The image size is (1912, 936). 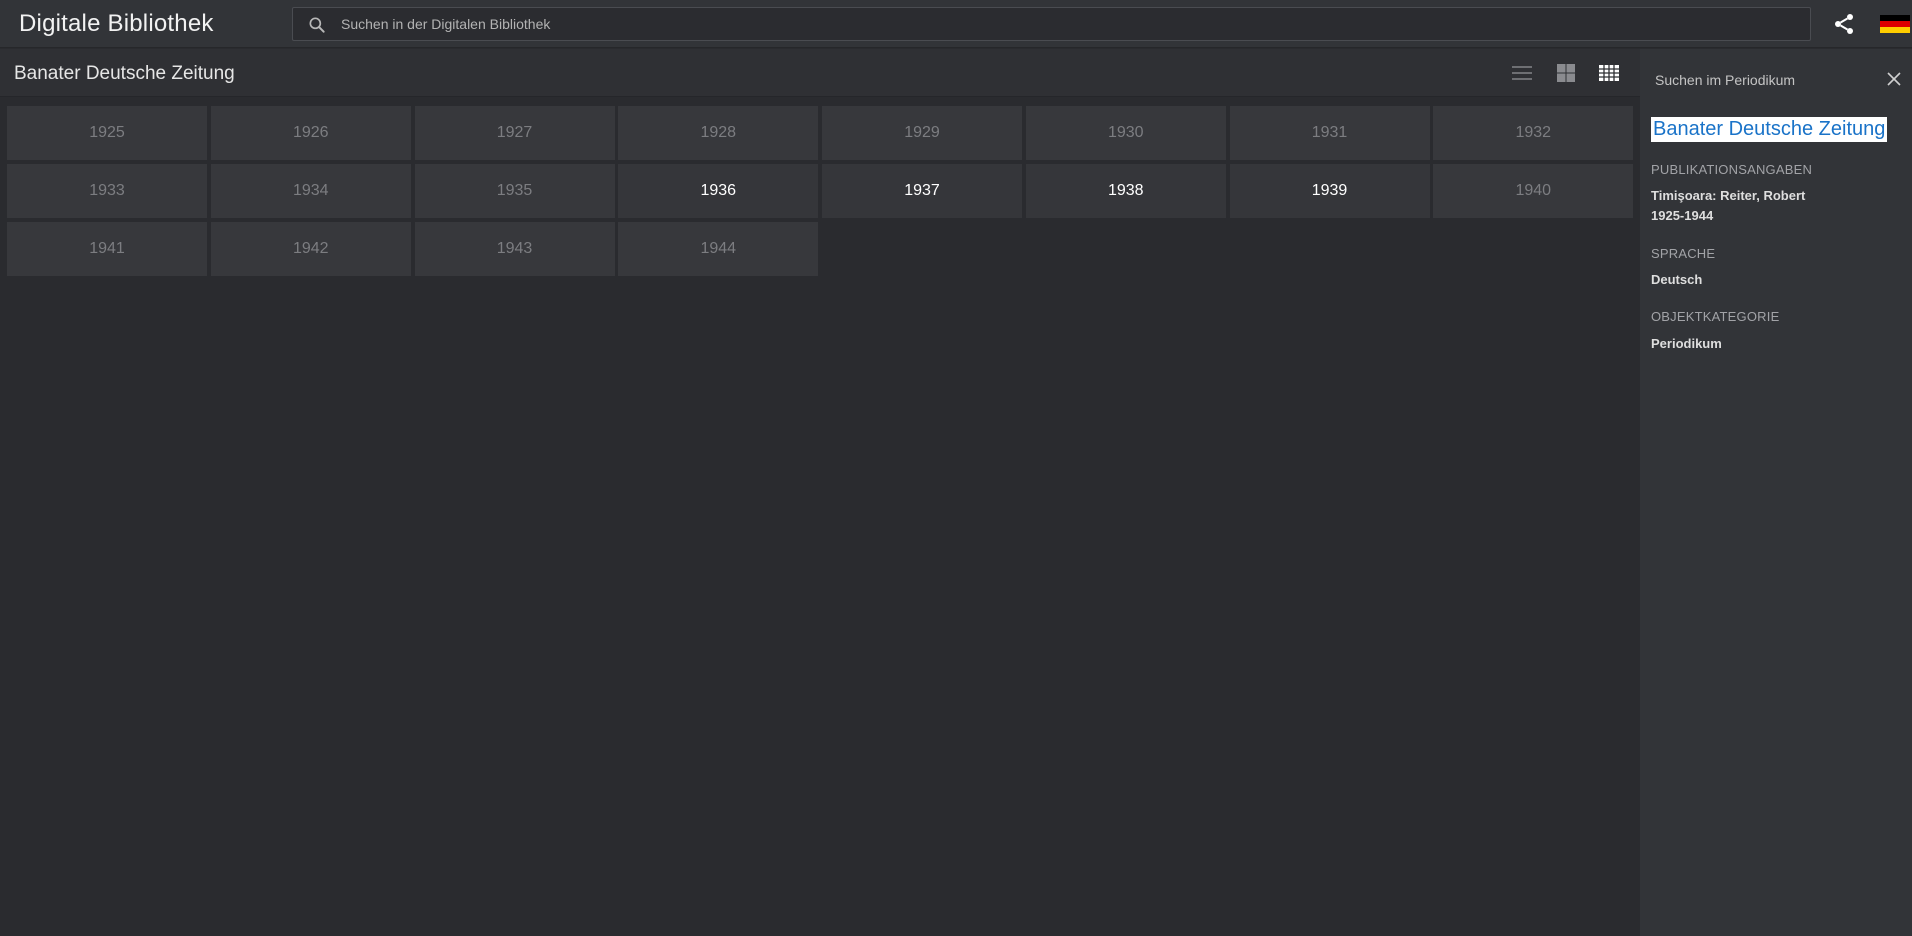 What do you see at coordinates (1066, 24) in the screenshot?
I see `search-input` at bounding box center [1066, 24].